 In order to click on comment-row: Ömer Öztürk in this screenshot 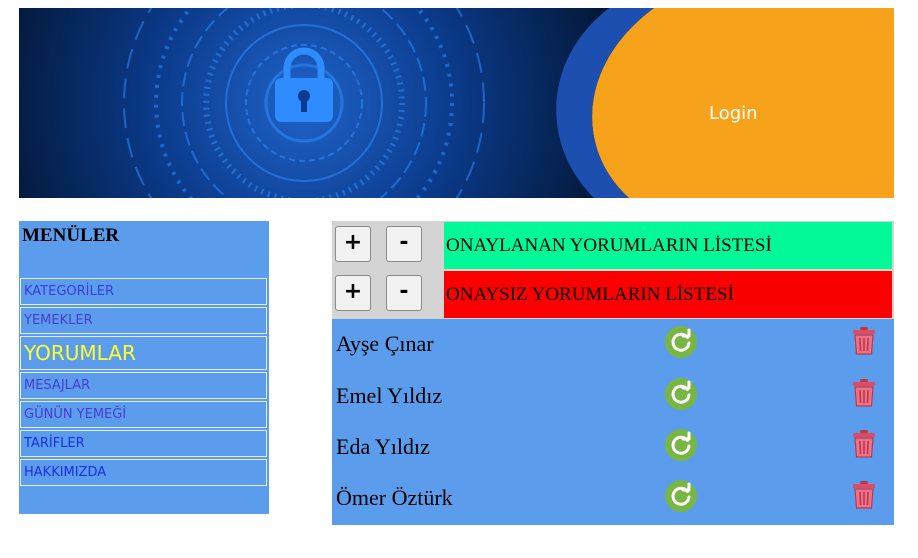, I will do `click(613, 499)`.